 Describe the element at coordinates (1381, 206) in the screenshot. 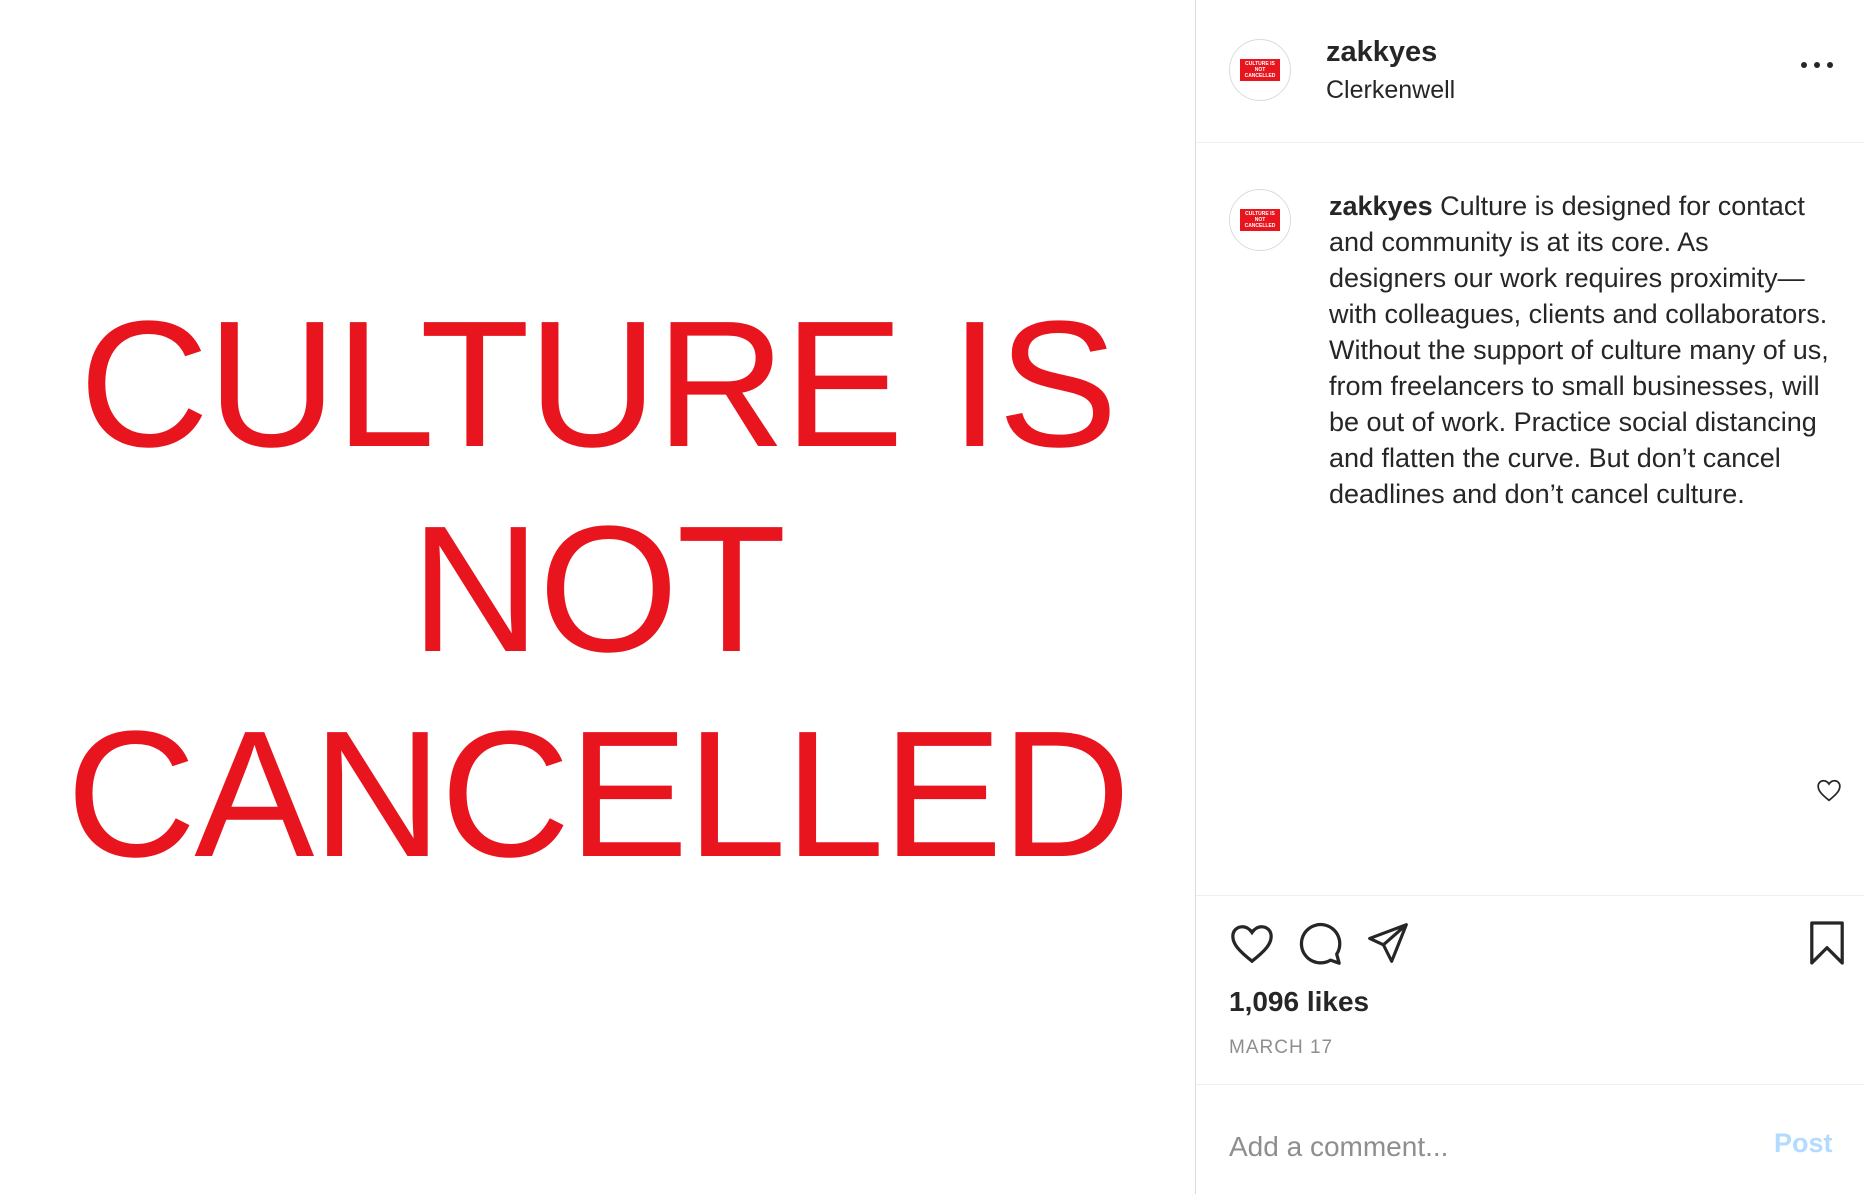

I see `caption-username: zakkyes` at that location.